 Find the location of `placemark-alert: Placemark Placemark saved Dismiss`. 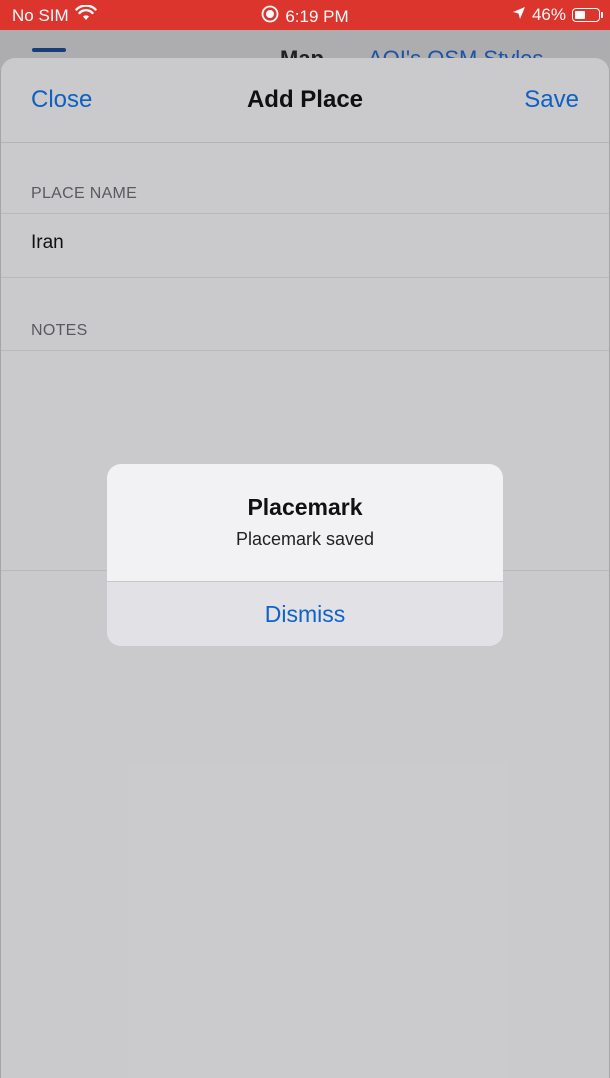

placemark-alert: Placemark Placemark saved Dismiss is located at coordinates (305, 555).